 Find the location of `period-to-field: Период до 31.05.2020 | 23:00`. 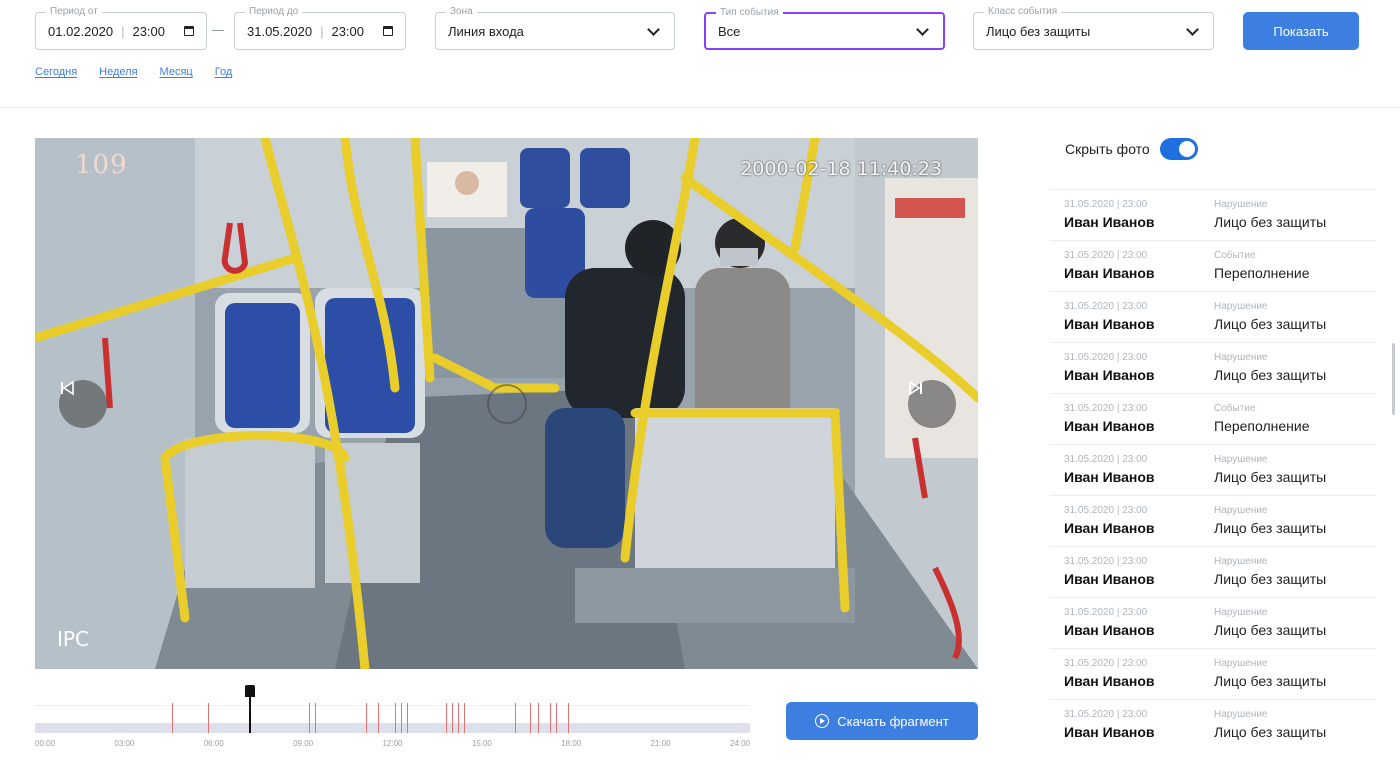

period-to-field: Период до 31.05.2020 | 23:00 is located at coordinates (320, 28).